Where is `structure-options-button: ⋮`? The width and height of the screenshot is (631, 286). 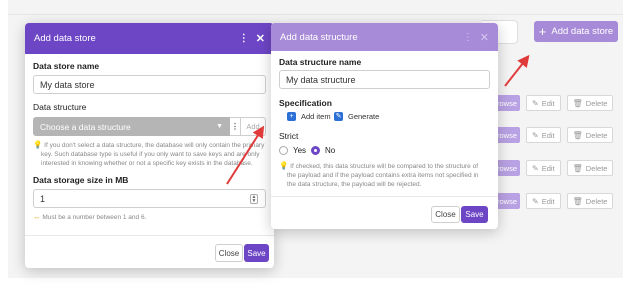
structure-options-button: ⋮ is located at coordinates (235, 126).